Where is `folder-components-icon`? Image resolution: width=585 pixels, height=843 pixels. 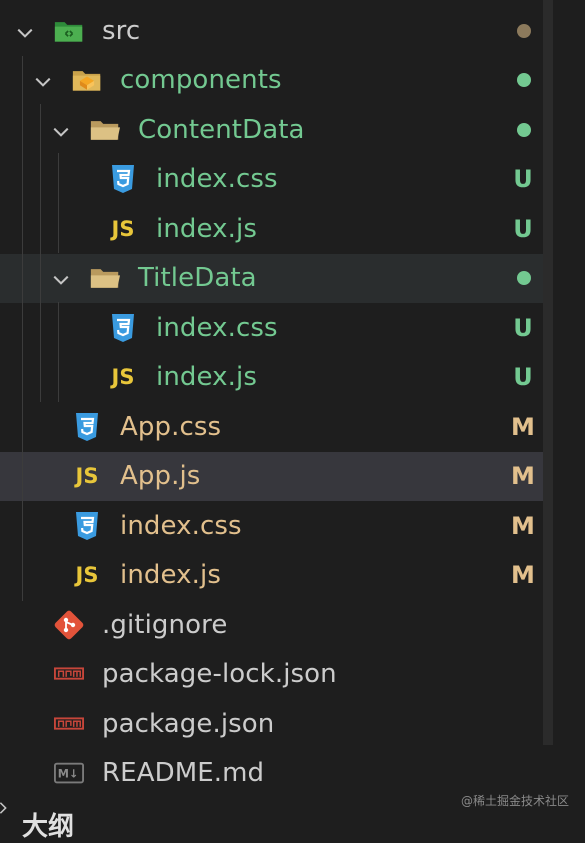 folder-components-icon is located at coordinates (87, 80).